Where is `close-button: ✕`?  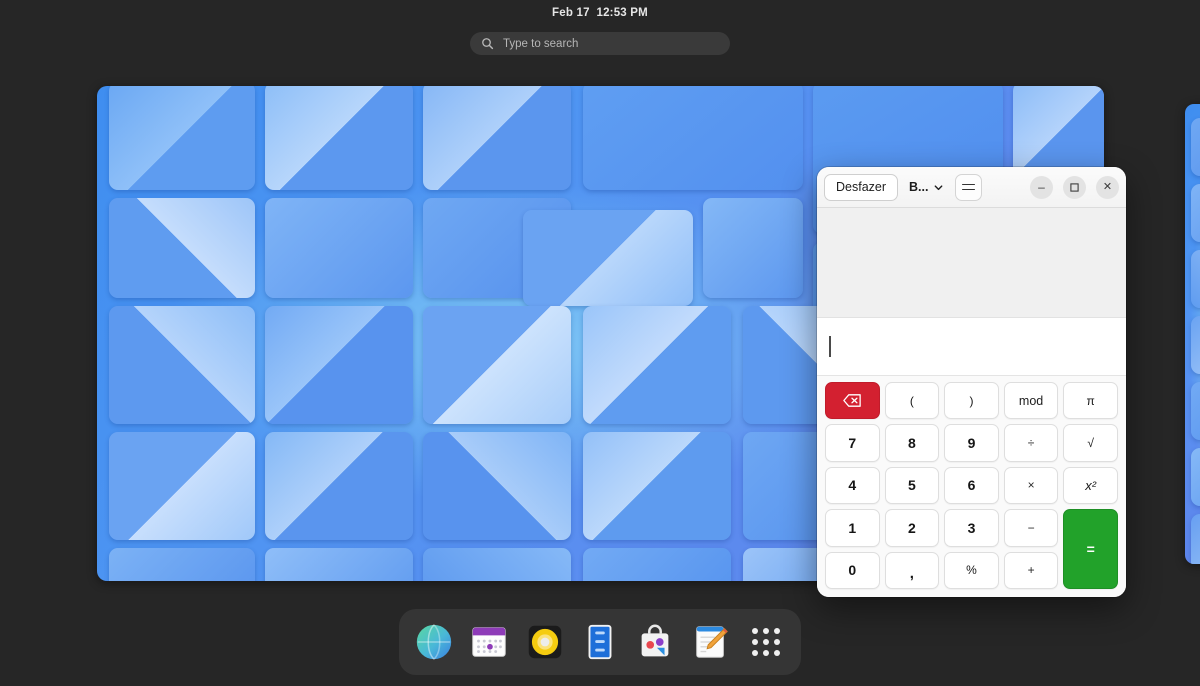
close-button: ✕ is located at coordinates (1107, 187).